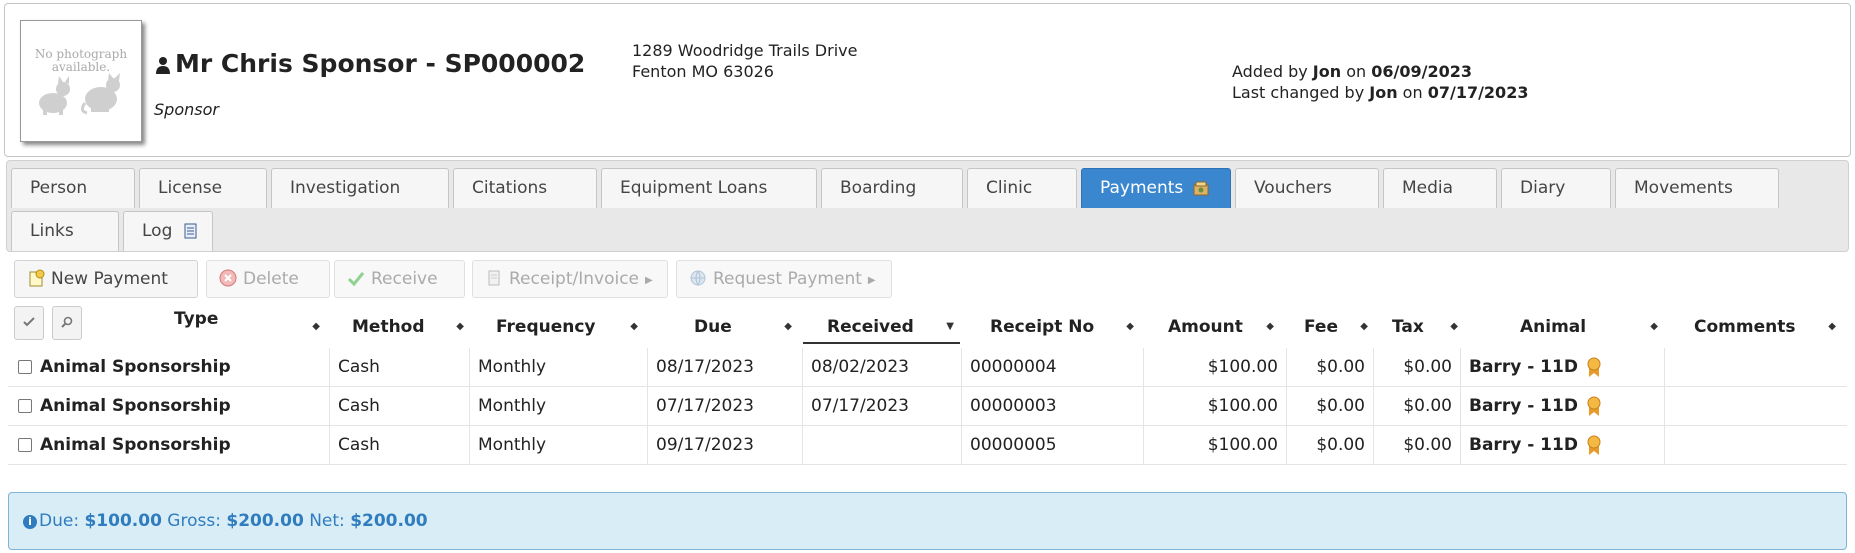 Image resolution: width=1855 pixels, height=553 pixels. What do you see at coordinates (1332, 327) in the screenshot?
I see `column-header-fee: Fee ◆` at bounding box center [1332, 327].